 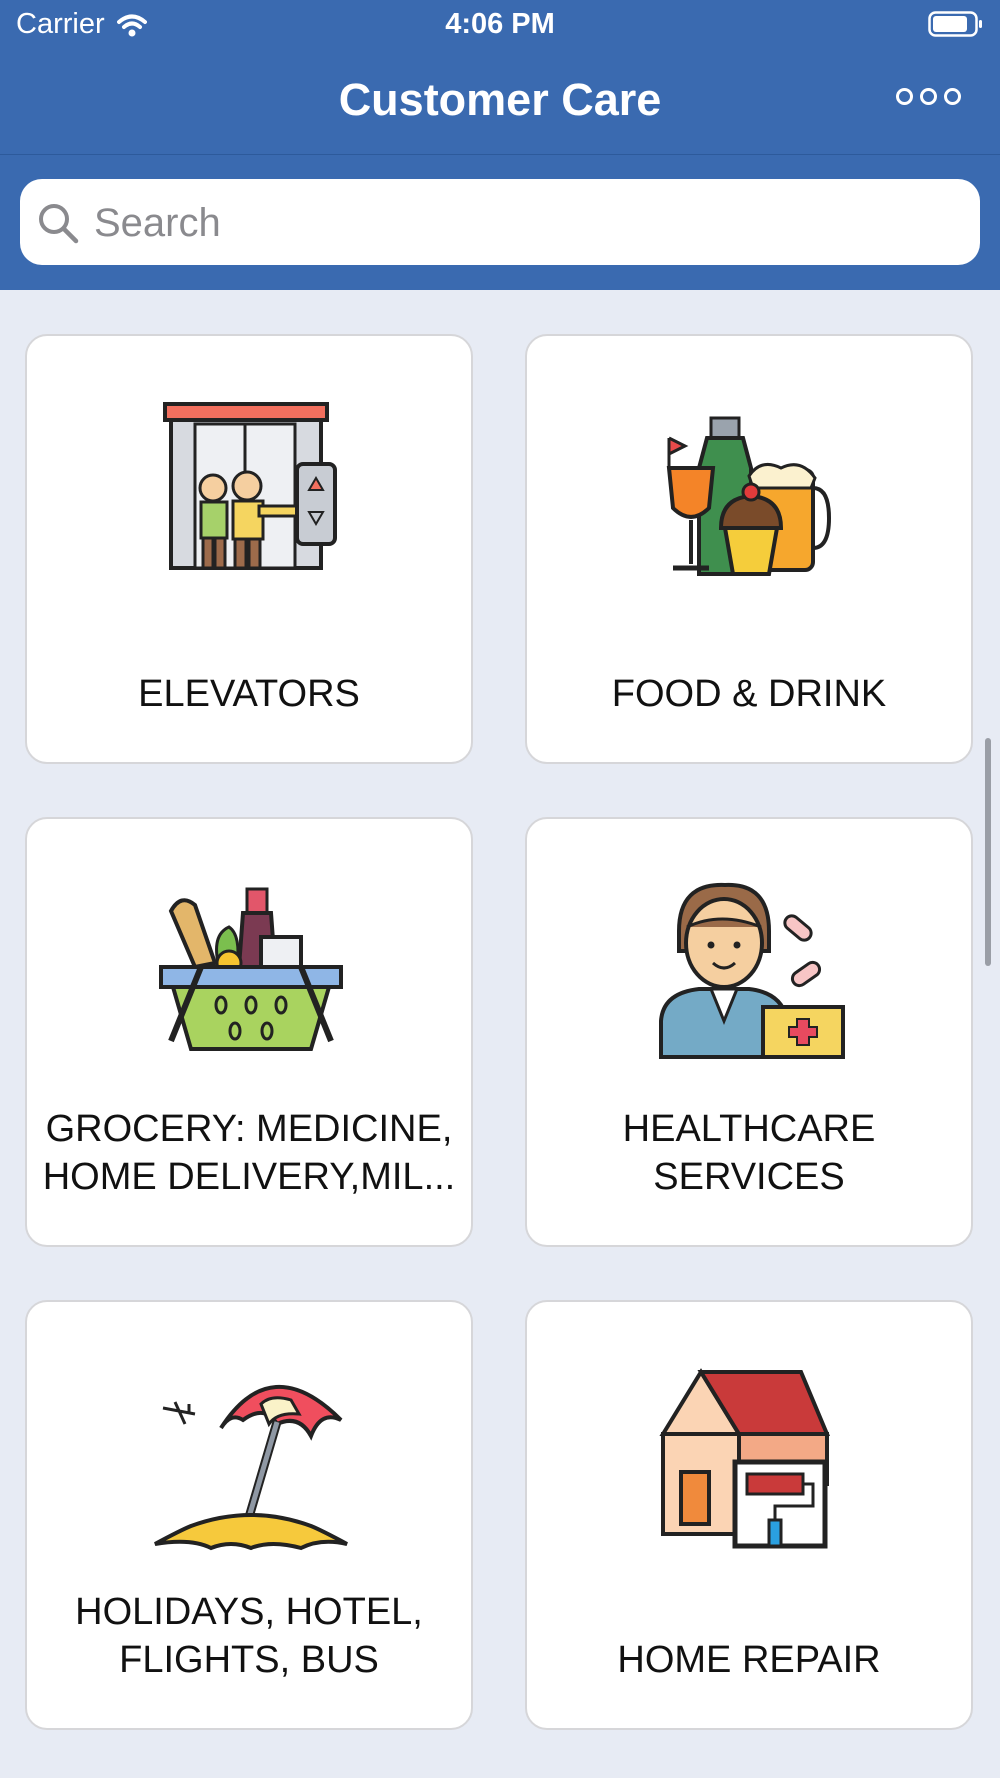 I want to click on battery-icon, so click(x=955, y=24).